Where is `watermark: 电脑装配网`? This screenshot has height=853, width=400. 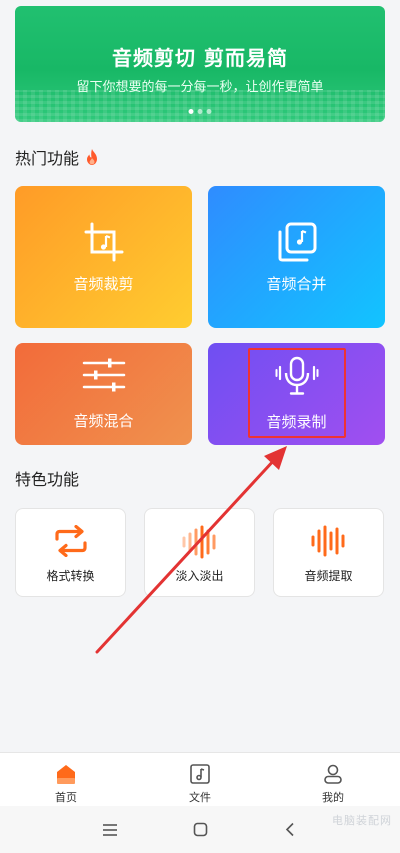
watermark: 电脑装配网 is located at coordinates (362, 820).